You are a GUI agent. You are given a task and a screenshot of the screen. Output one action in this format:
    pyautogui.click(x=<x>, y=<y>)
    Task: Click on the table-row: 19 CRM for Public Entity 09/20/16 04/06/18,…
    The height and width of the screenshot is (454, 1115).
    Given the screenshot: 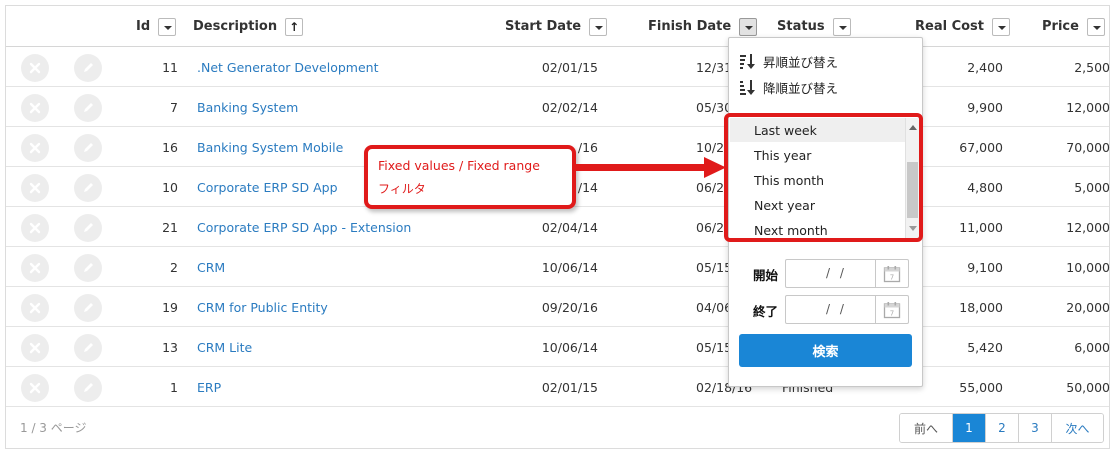 What is the action you would take?
    pyautogui.click(x=558, y=307)
    